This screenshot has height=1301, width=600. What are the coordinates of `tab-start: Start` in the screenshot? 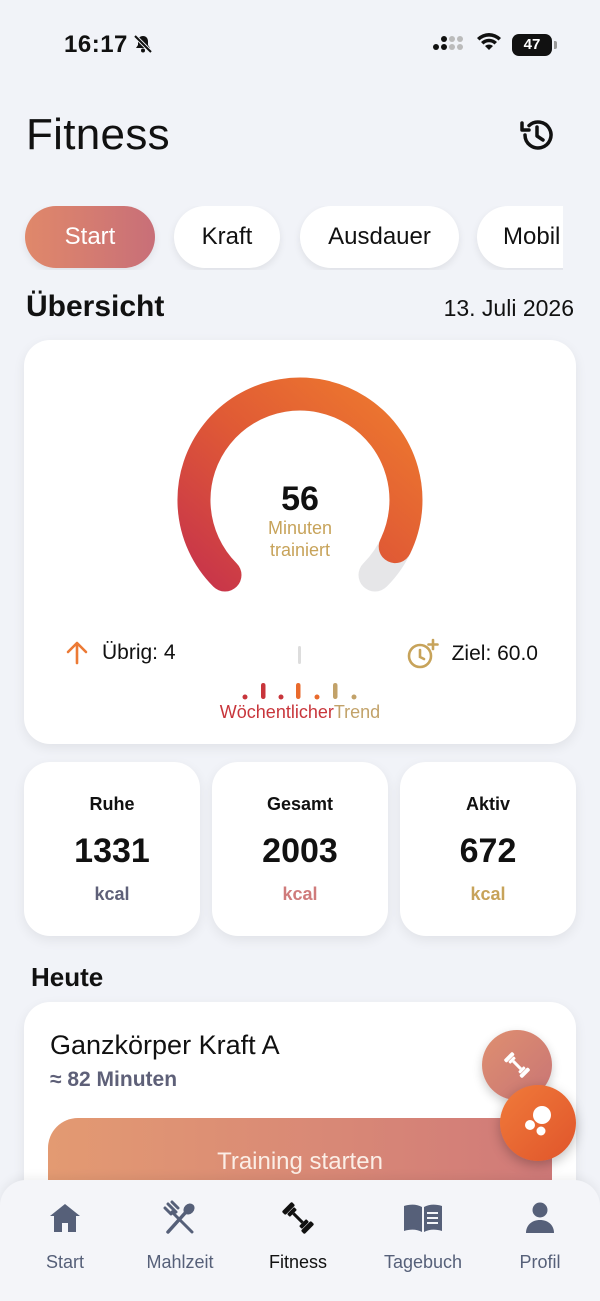 It's located at (90, 237).